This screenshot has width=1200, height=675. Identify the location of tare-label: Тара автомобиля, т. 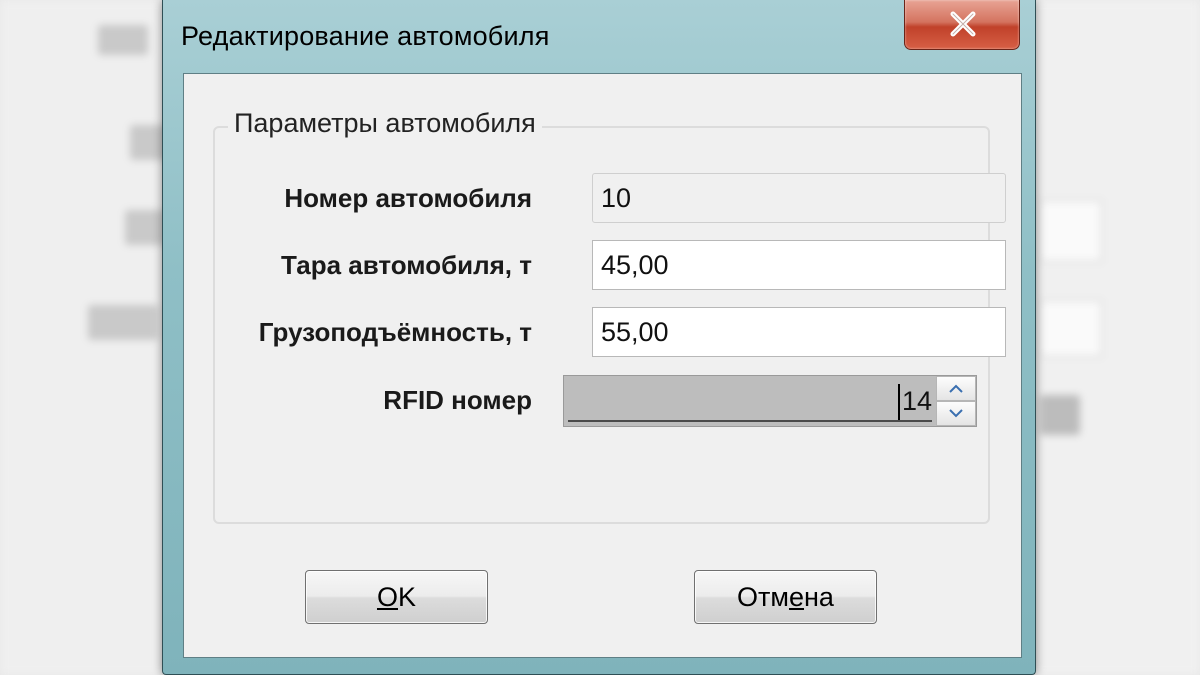
(406, 265).